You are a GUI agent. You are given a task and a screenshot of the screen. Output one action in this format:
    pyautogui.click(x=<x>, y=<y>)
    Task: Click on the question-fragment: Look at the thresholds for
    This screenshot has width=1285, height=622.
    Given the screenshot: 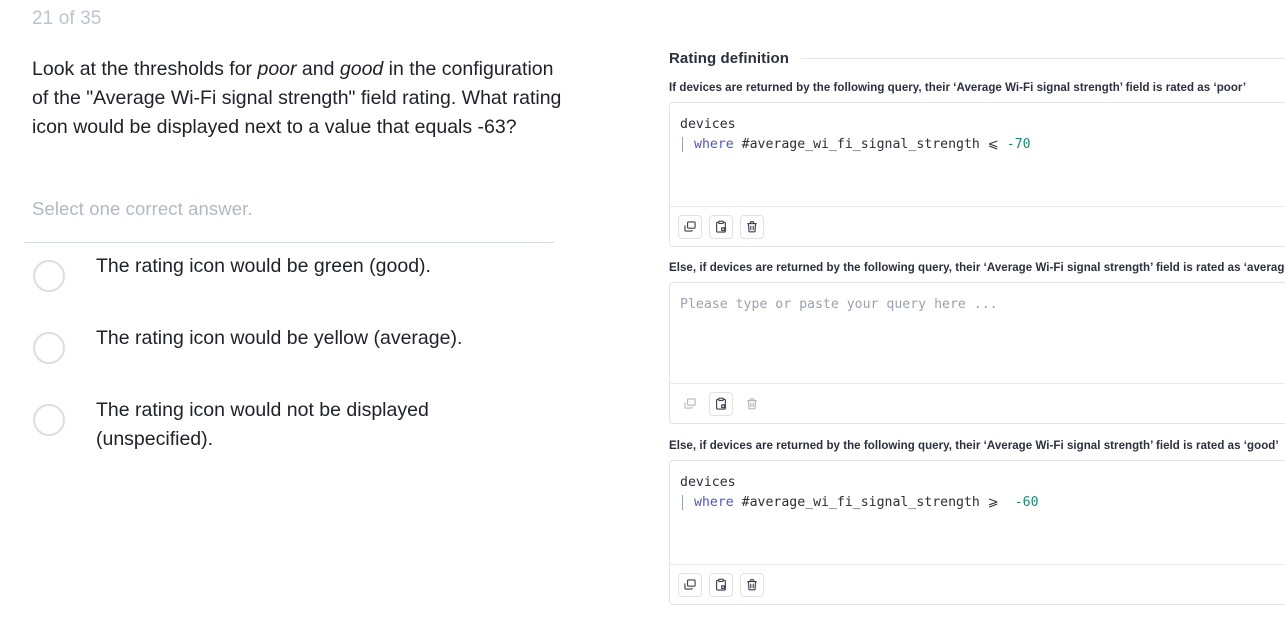 What is the action you would take?
    pyautogui.click(x=145, y=69)
    